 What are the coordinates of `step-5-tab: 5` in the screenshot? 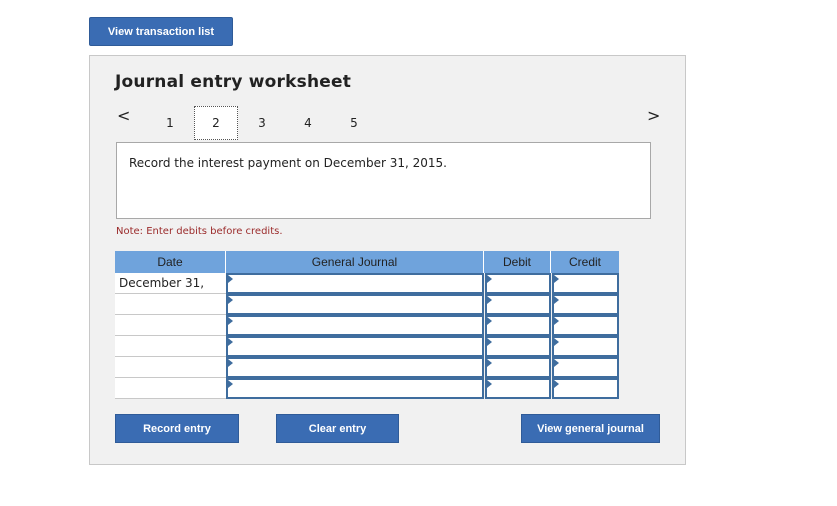 It's located at (354, 123).